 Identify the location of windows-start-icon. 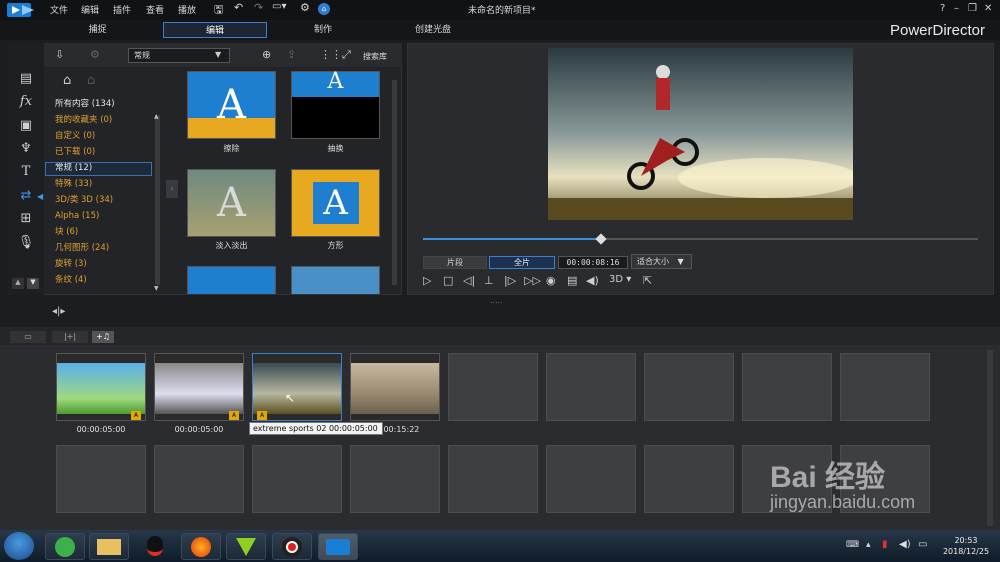
(19, 546).